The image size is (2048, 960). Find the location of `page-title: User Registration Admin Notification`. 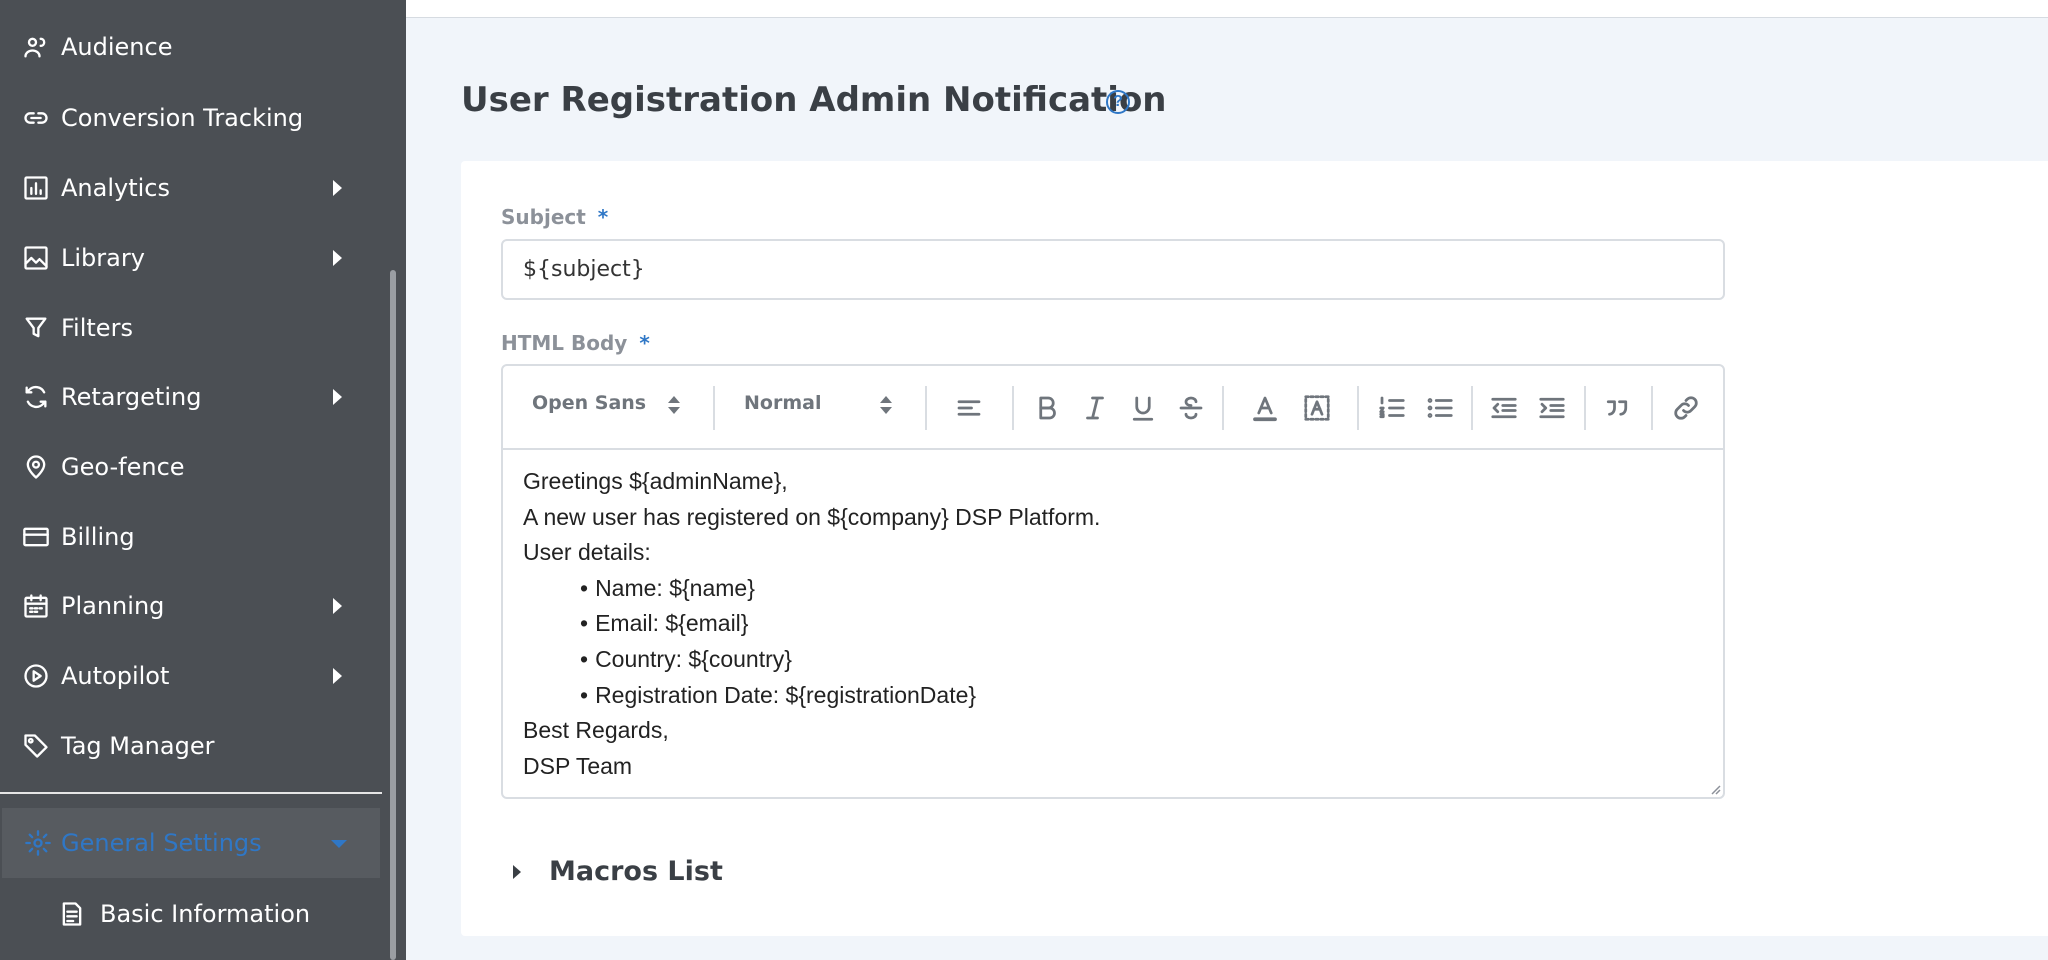

page-title: User Registration Admin Notification is located at coordinates (814, 100).